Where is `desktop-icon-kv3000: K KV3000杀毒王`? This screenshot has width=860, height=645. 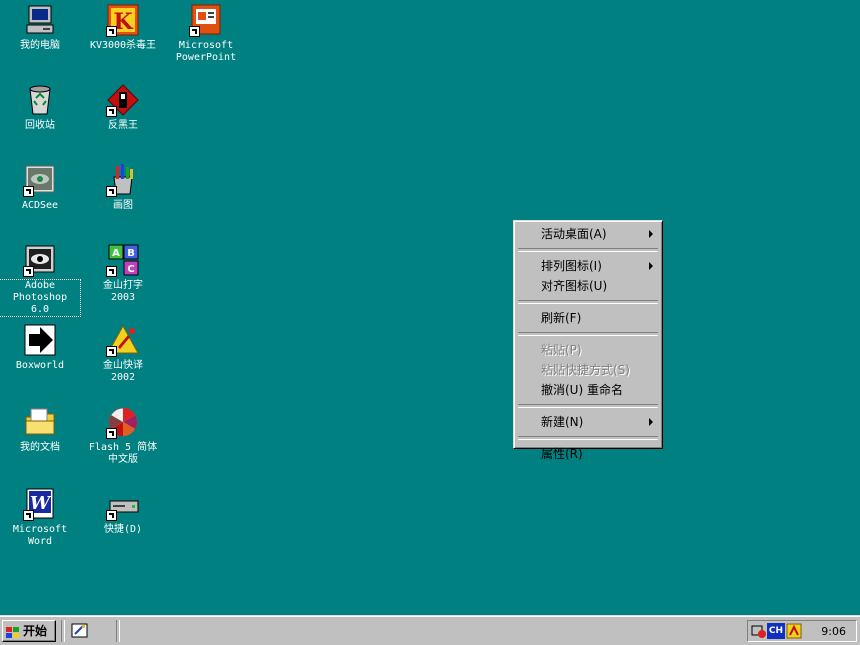 desktop-icon-kv3000: K KV3000杀毒王 is located at coordinates (123, 27).